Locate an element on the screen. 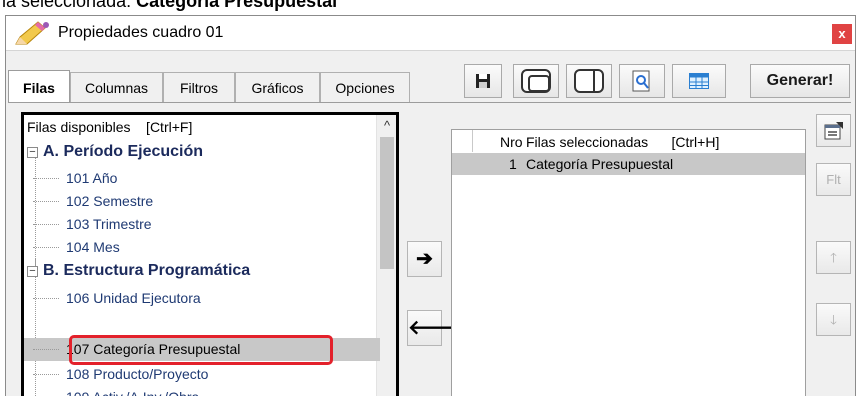 The height and width of the screenshot is (396, 861). save-icon is located at coordinates (483, 81).